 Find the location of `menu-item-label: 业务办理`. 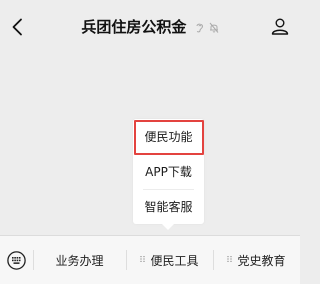

menu-item-label: 业务办理 is located at coordinates (79, 260).